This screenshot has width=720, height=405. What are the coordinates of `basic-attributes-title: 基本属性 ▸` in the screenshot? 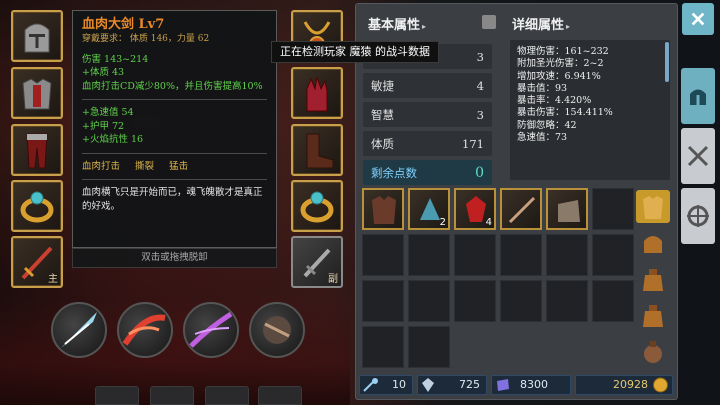 It's located at (397, 23).